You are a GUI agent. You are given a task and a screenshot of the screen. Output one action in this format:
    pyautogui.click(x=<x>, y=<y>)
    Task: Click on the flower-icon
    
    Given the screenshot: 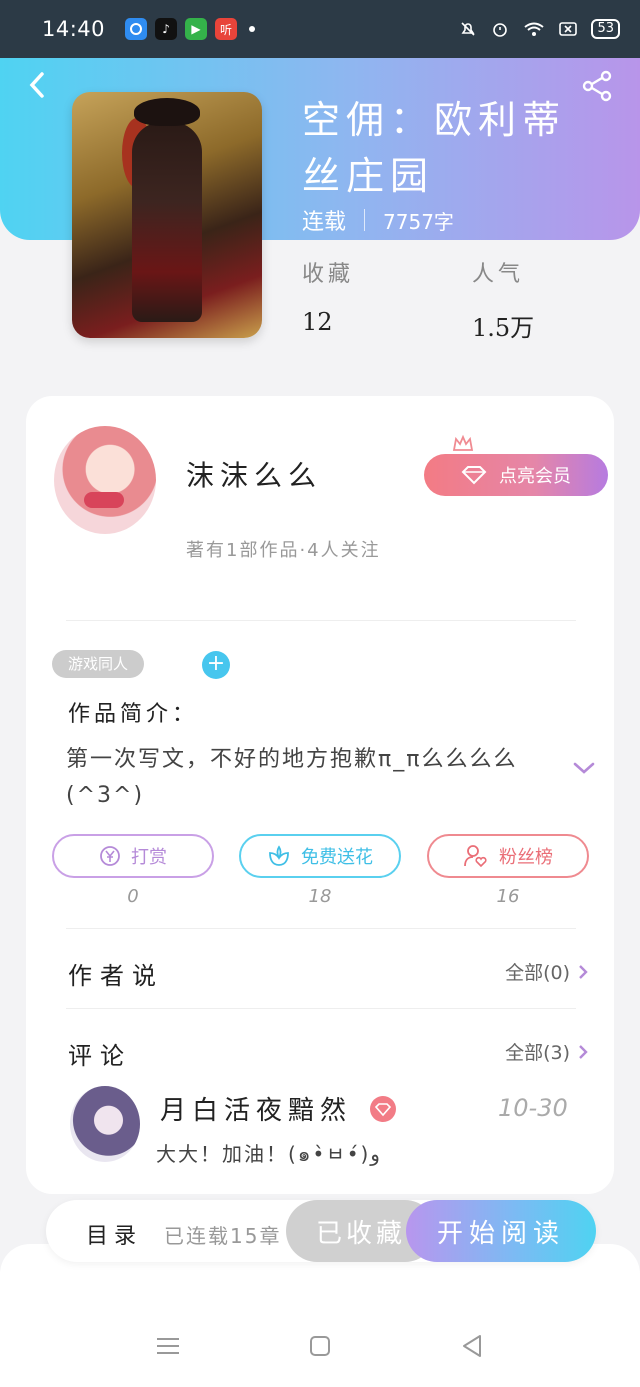 What is the action you would take?
    pyautogui.click(x=279, y=855)
    